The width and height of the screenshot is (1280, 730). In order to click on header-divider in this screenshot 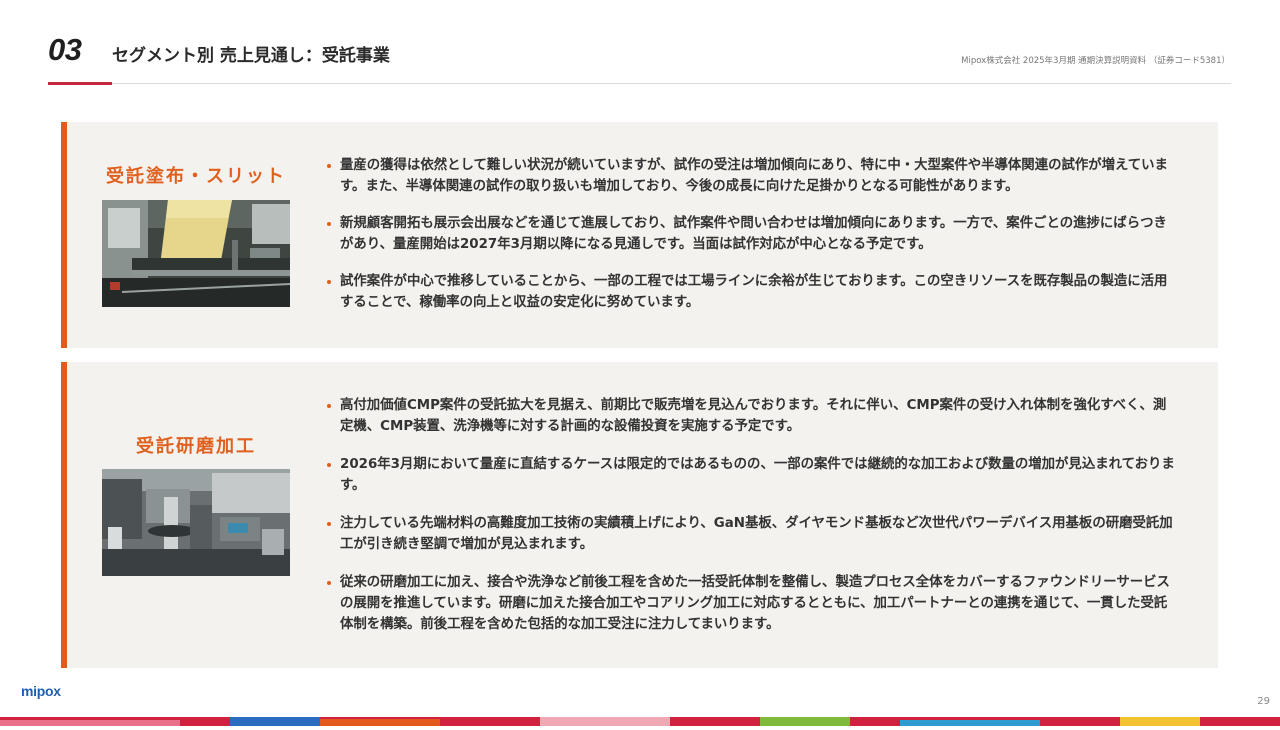, I will do `click(639, 83)`.